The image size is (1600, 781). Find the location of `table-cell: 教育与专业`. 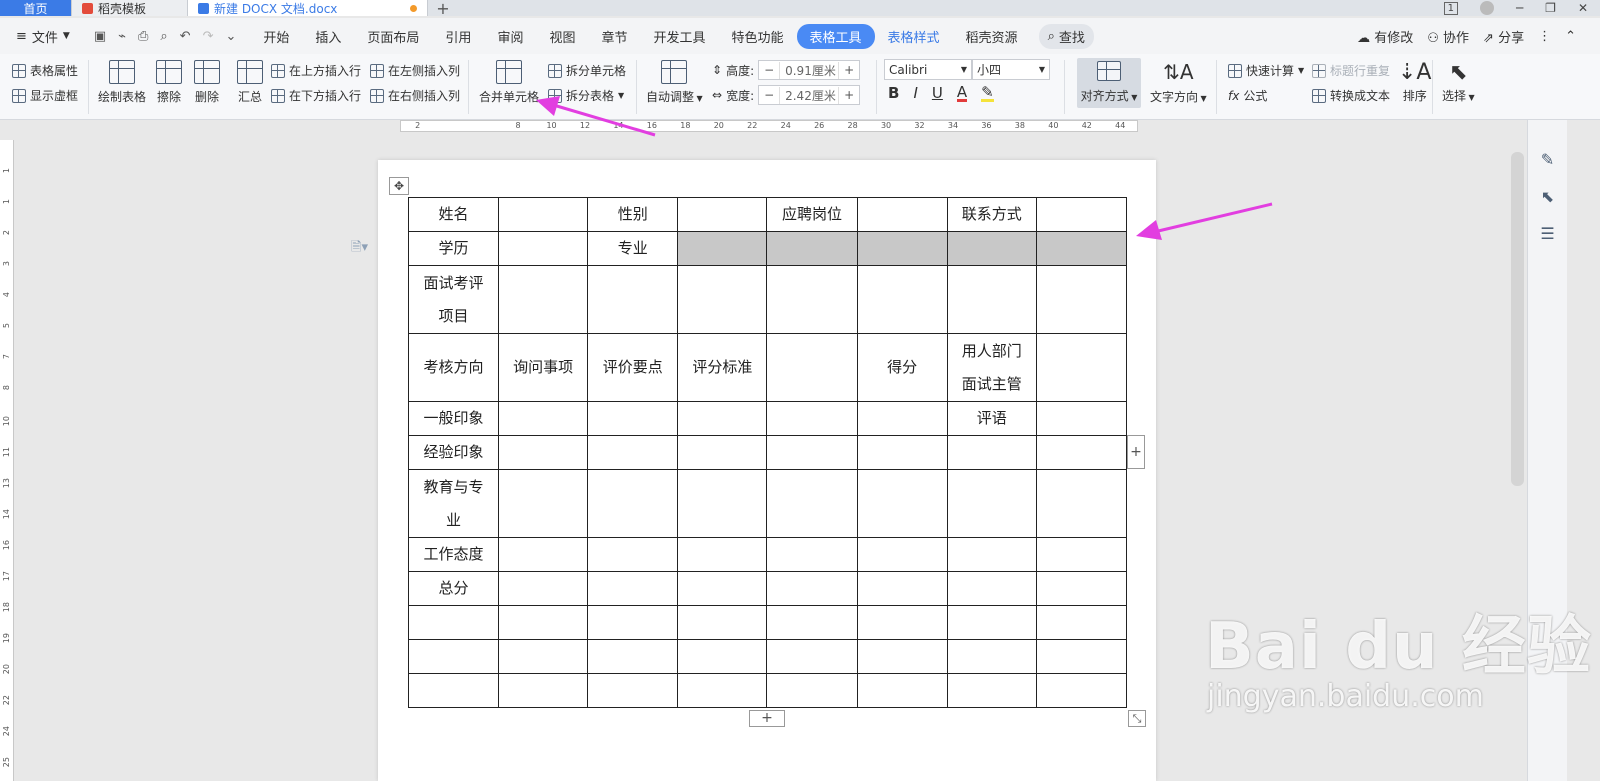

table-cell: 教育与专业 is located at coordinates (453, 503).